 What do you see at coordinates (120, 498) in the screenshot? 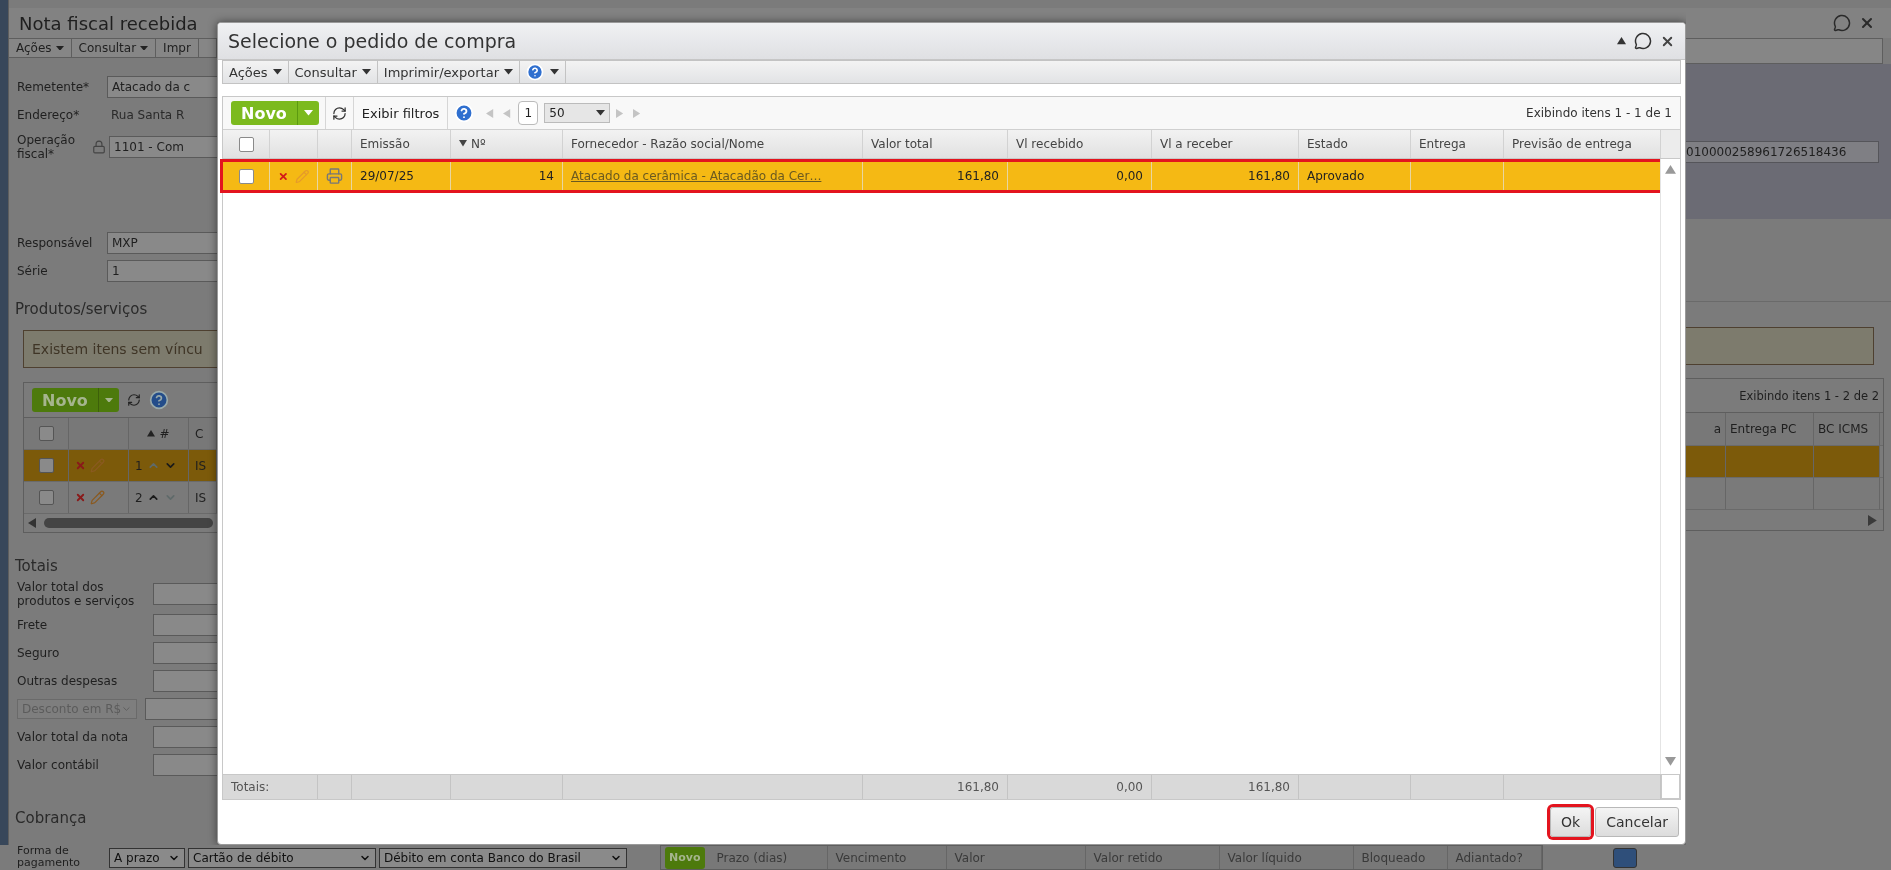
I see `table-row: 2 IS` at bounding box center [120, 498].